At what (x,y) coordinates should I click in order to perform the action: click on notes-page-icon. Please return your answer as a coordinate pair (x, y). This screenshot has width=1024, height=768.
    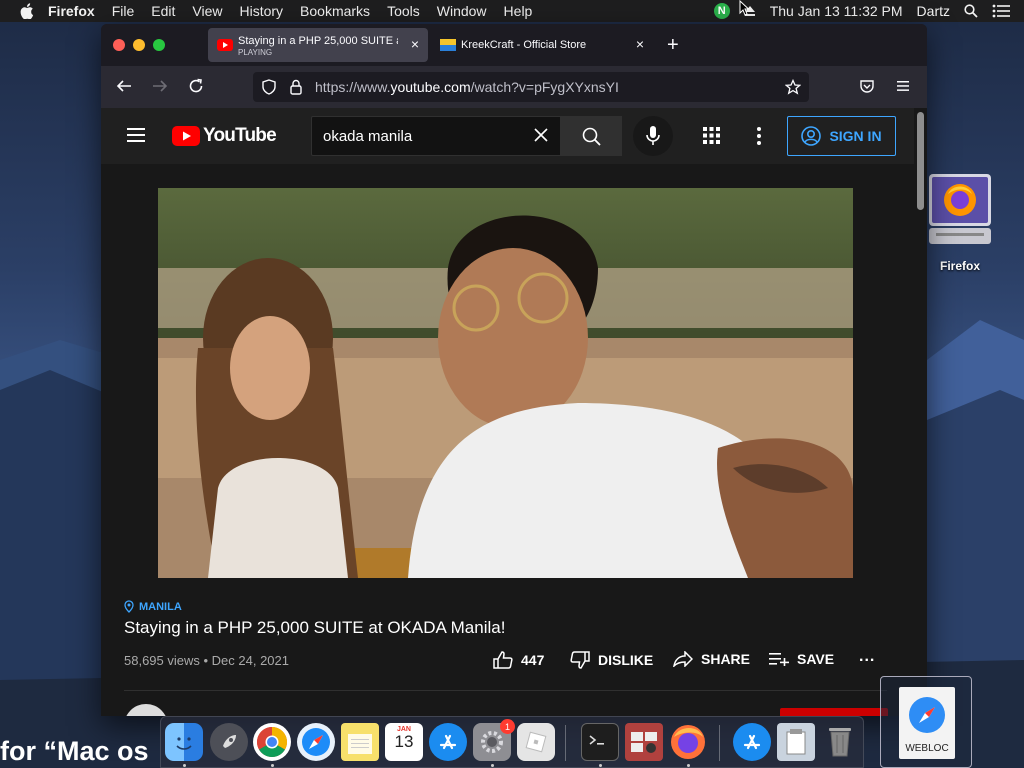
    Looking at the image, I should click on (360, 744).